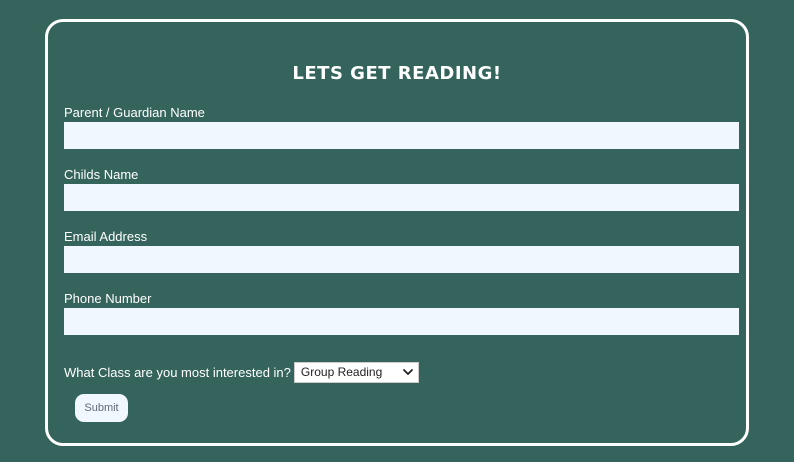  Describe the element at coordinates (401, 321) in the screenshot. I see `phone-number-input` at that location.